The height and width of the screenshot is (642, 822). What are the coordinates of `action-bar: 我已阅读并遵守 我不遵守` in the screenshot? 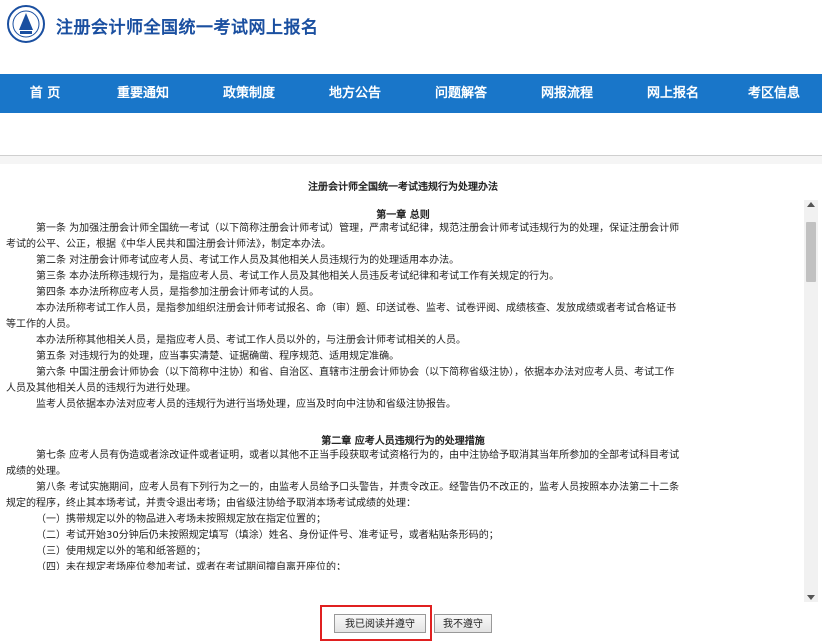 It's located at (411, 623).